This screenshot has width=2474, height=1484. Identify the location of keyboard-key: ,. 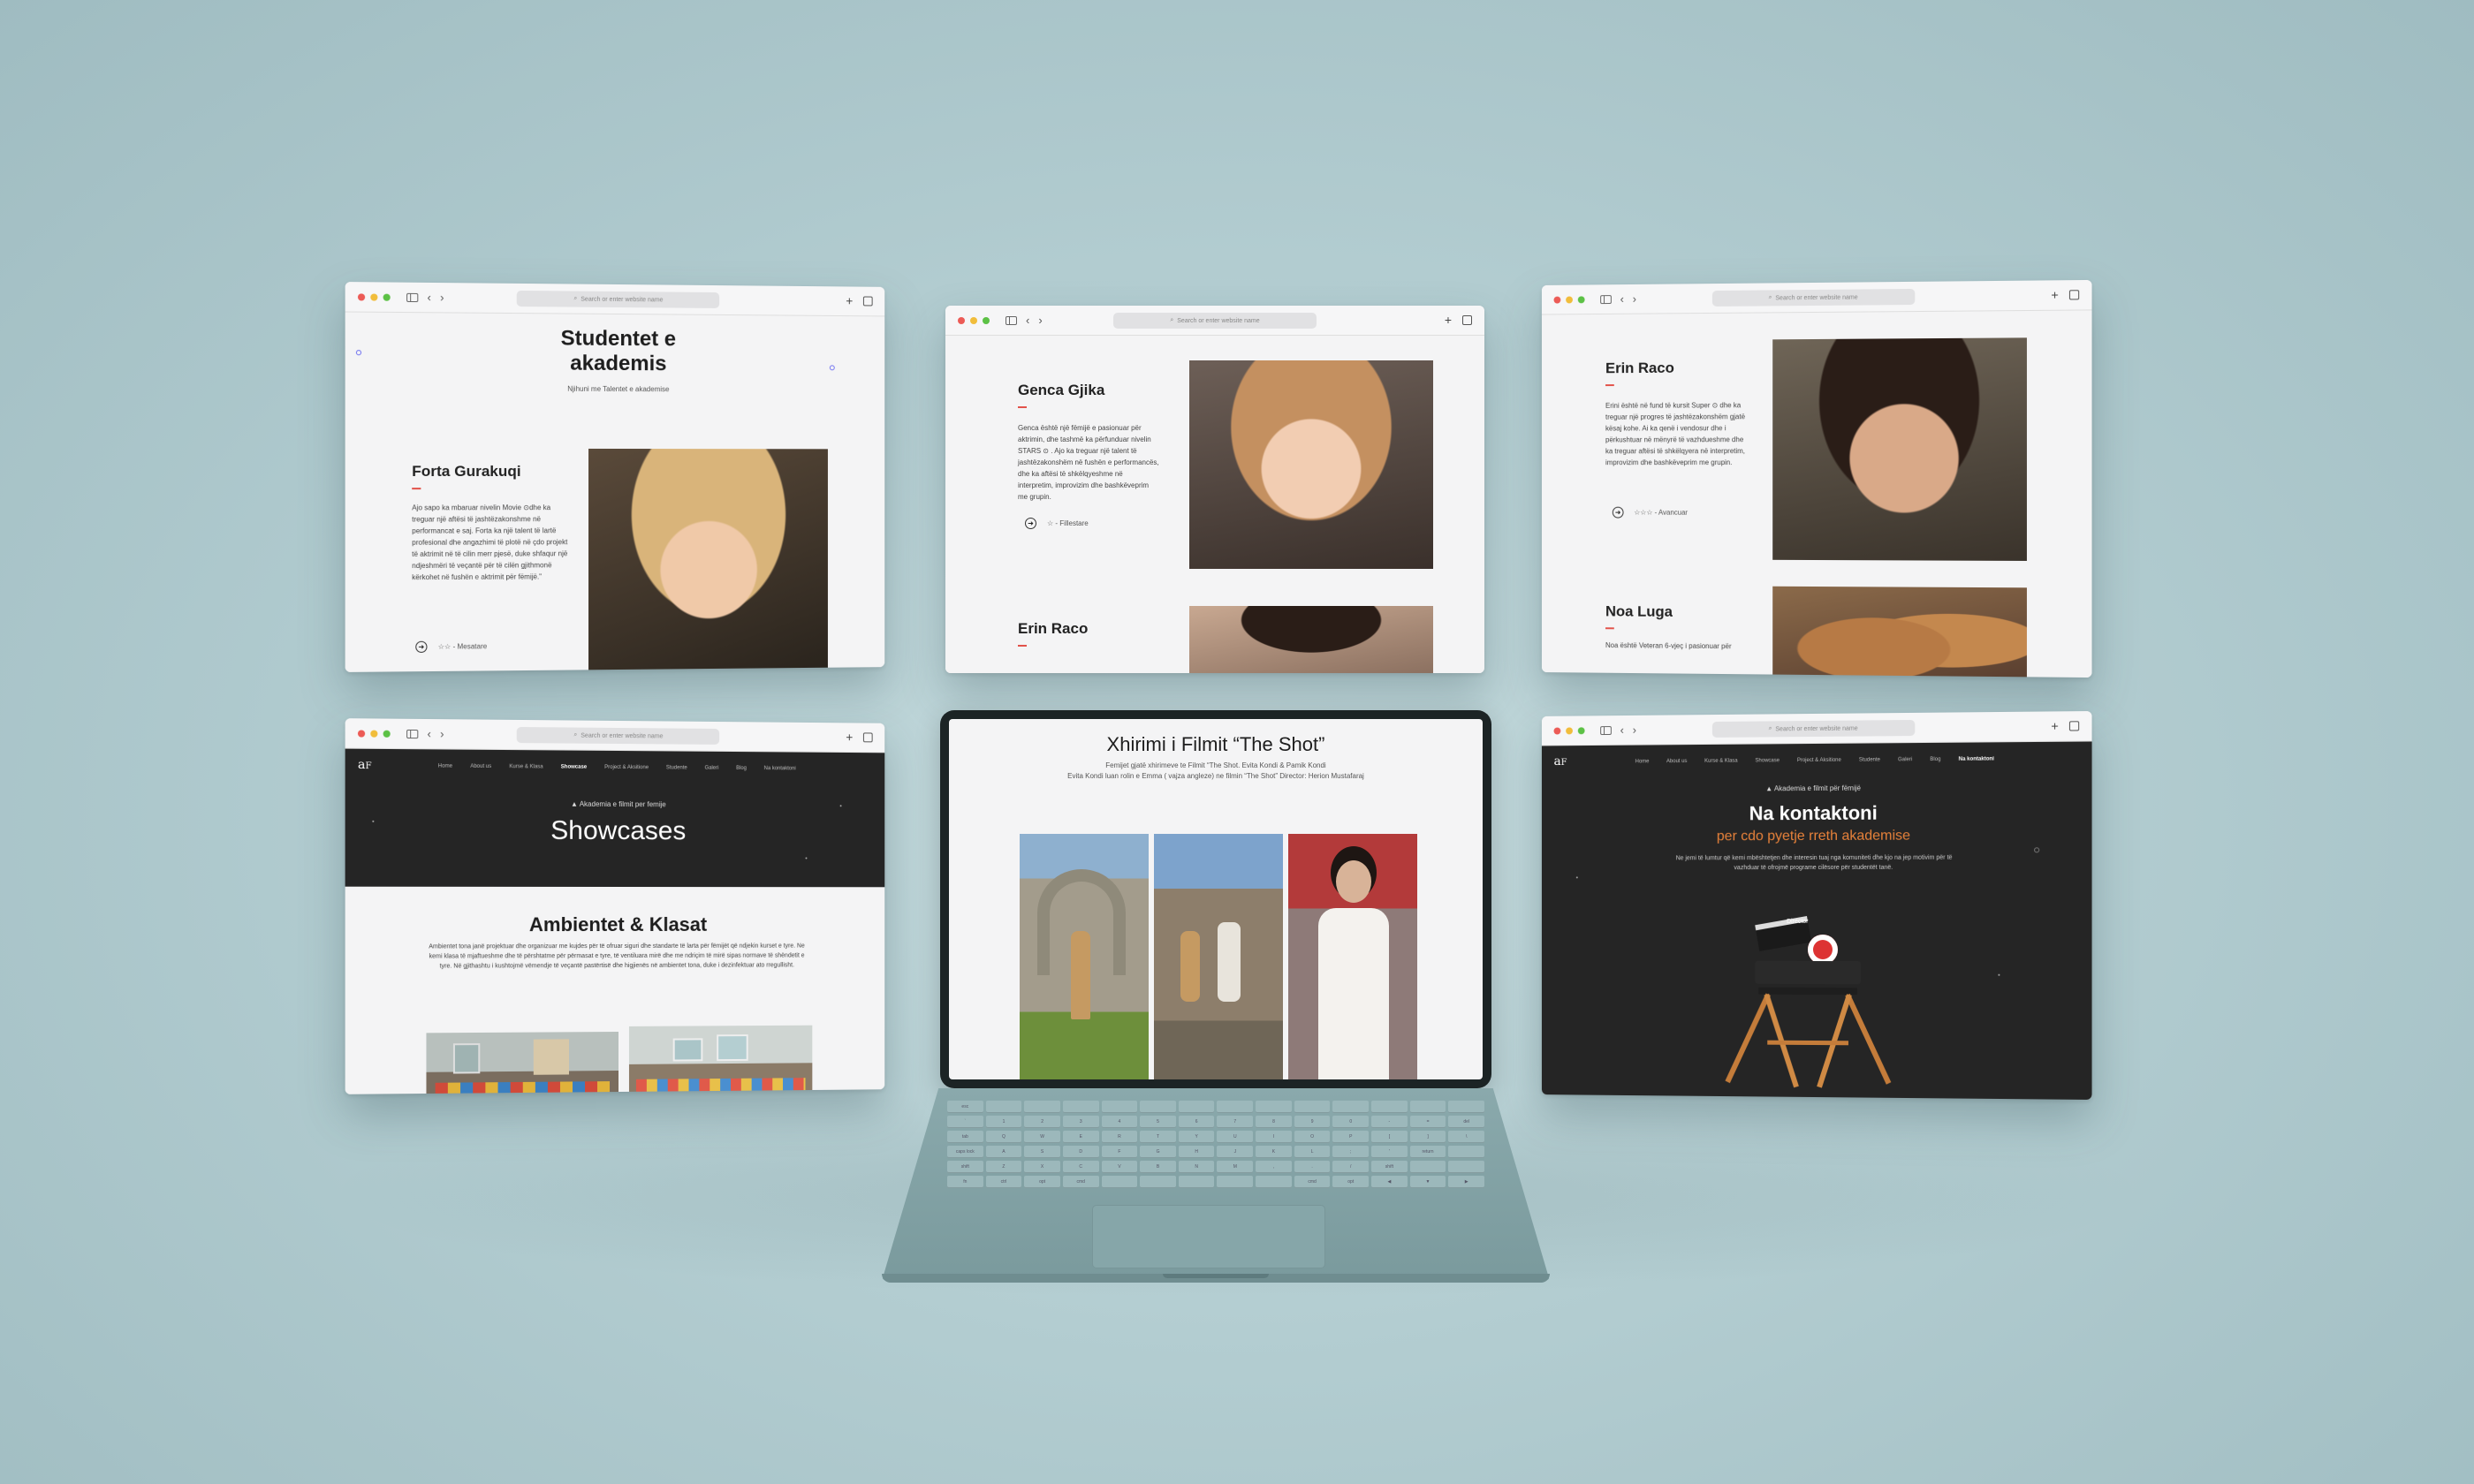
(1274, 1167).